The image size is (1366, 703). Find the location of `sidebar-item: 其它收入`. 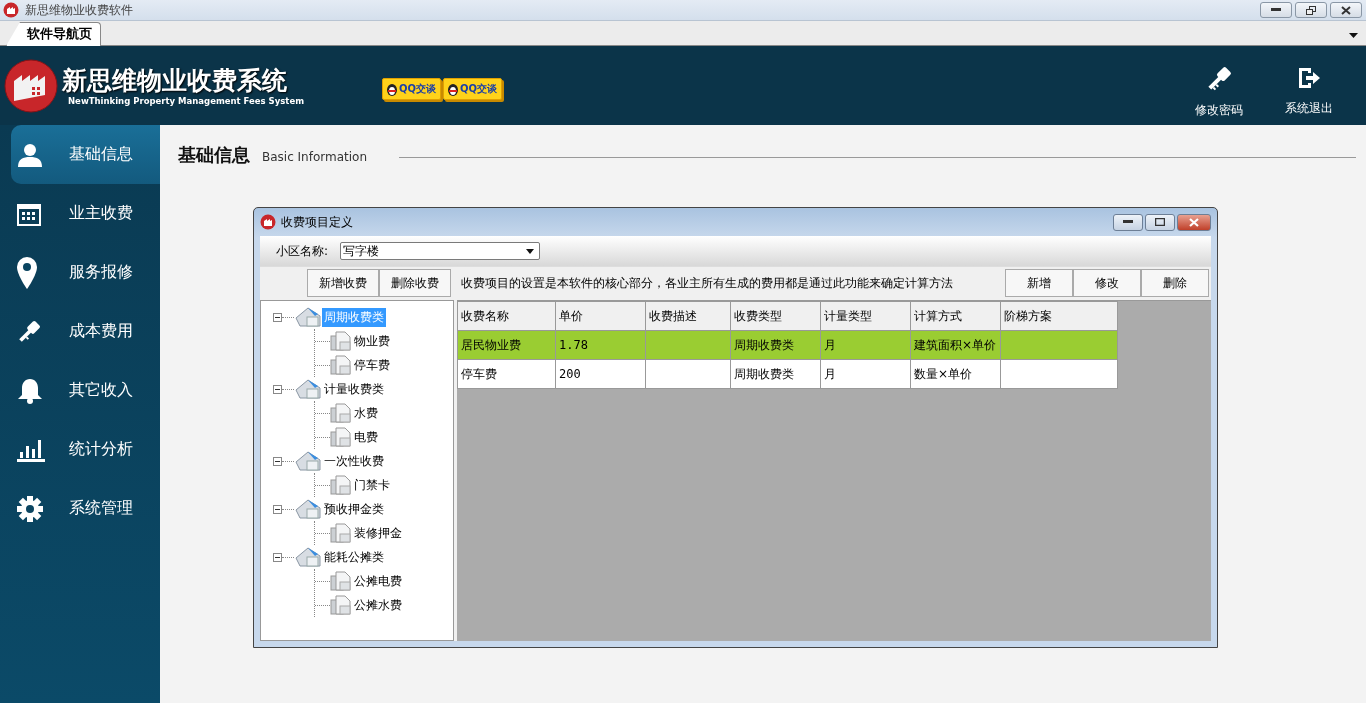

sidebar-item: 其它收入 is located at coordinates (85, 390).